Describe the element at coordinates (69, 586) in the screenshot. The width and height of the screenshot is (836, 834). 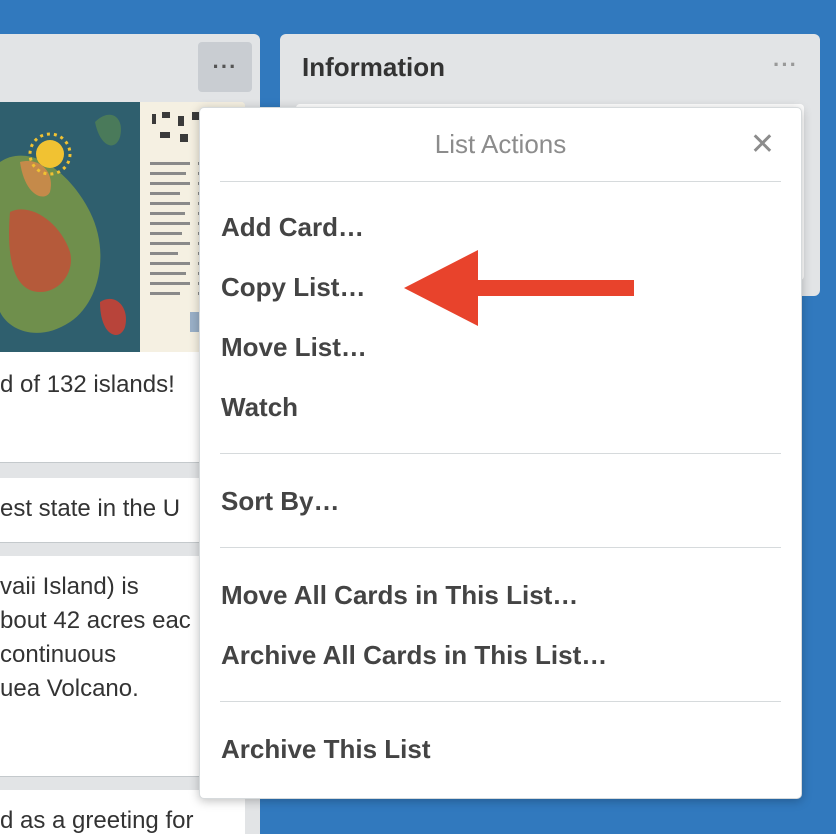
I see `card-text: vaii Island) is` at that location.